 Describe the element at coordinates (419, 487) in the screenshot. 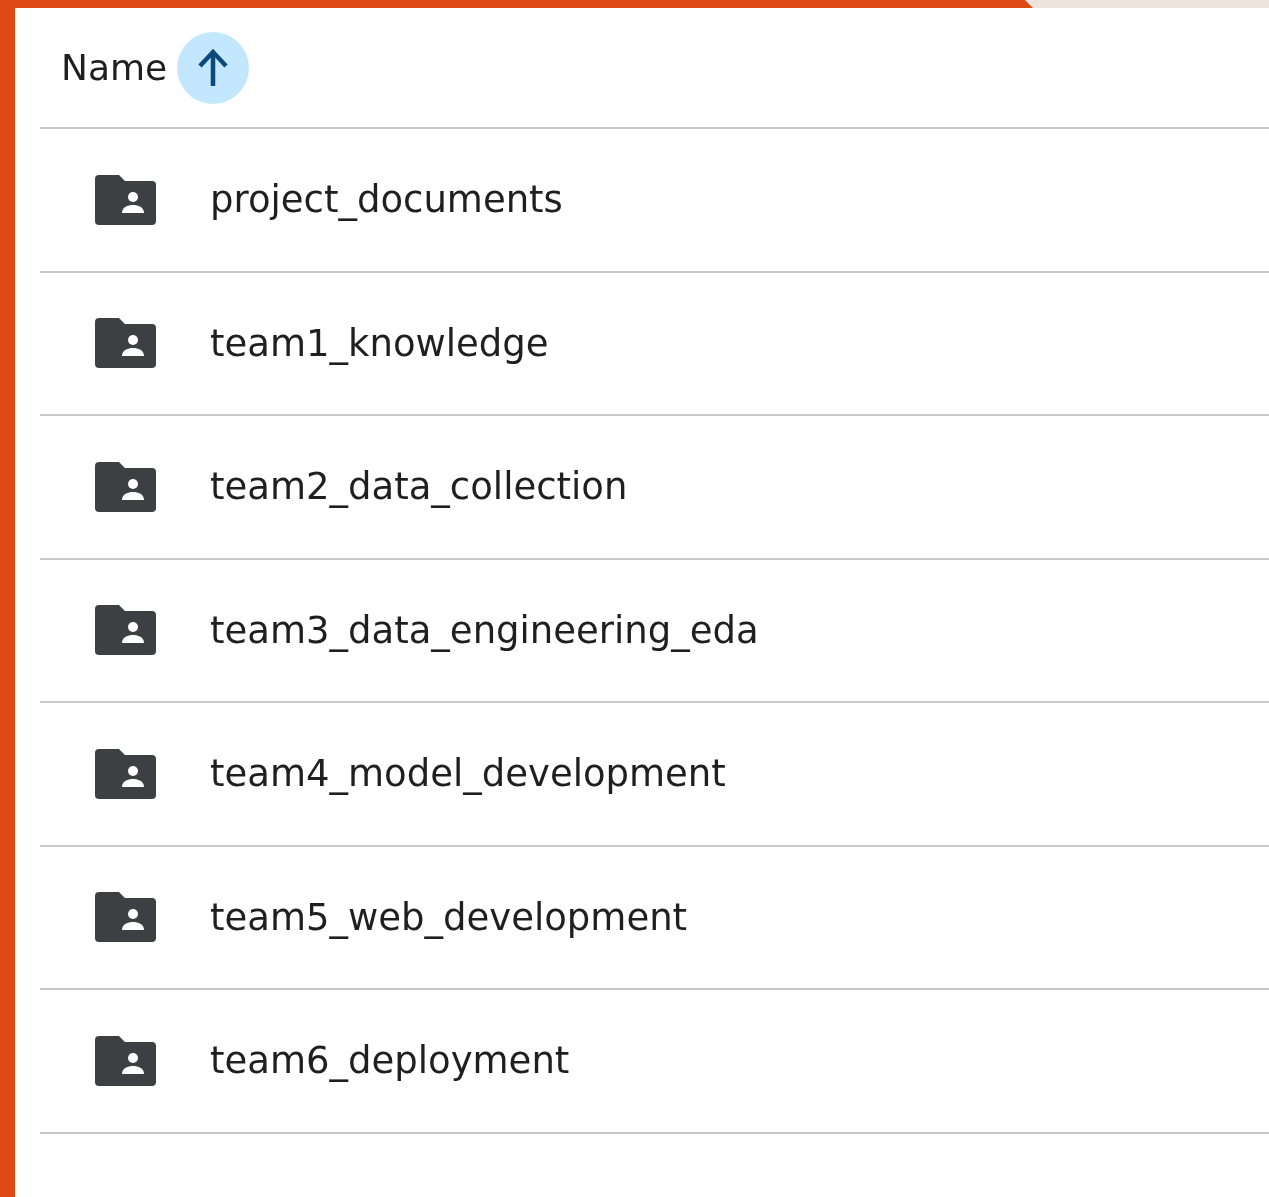

I see `folder-name: team2_data_collection` at that location.